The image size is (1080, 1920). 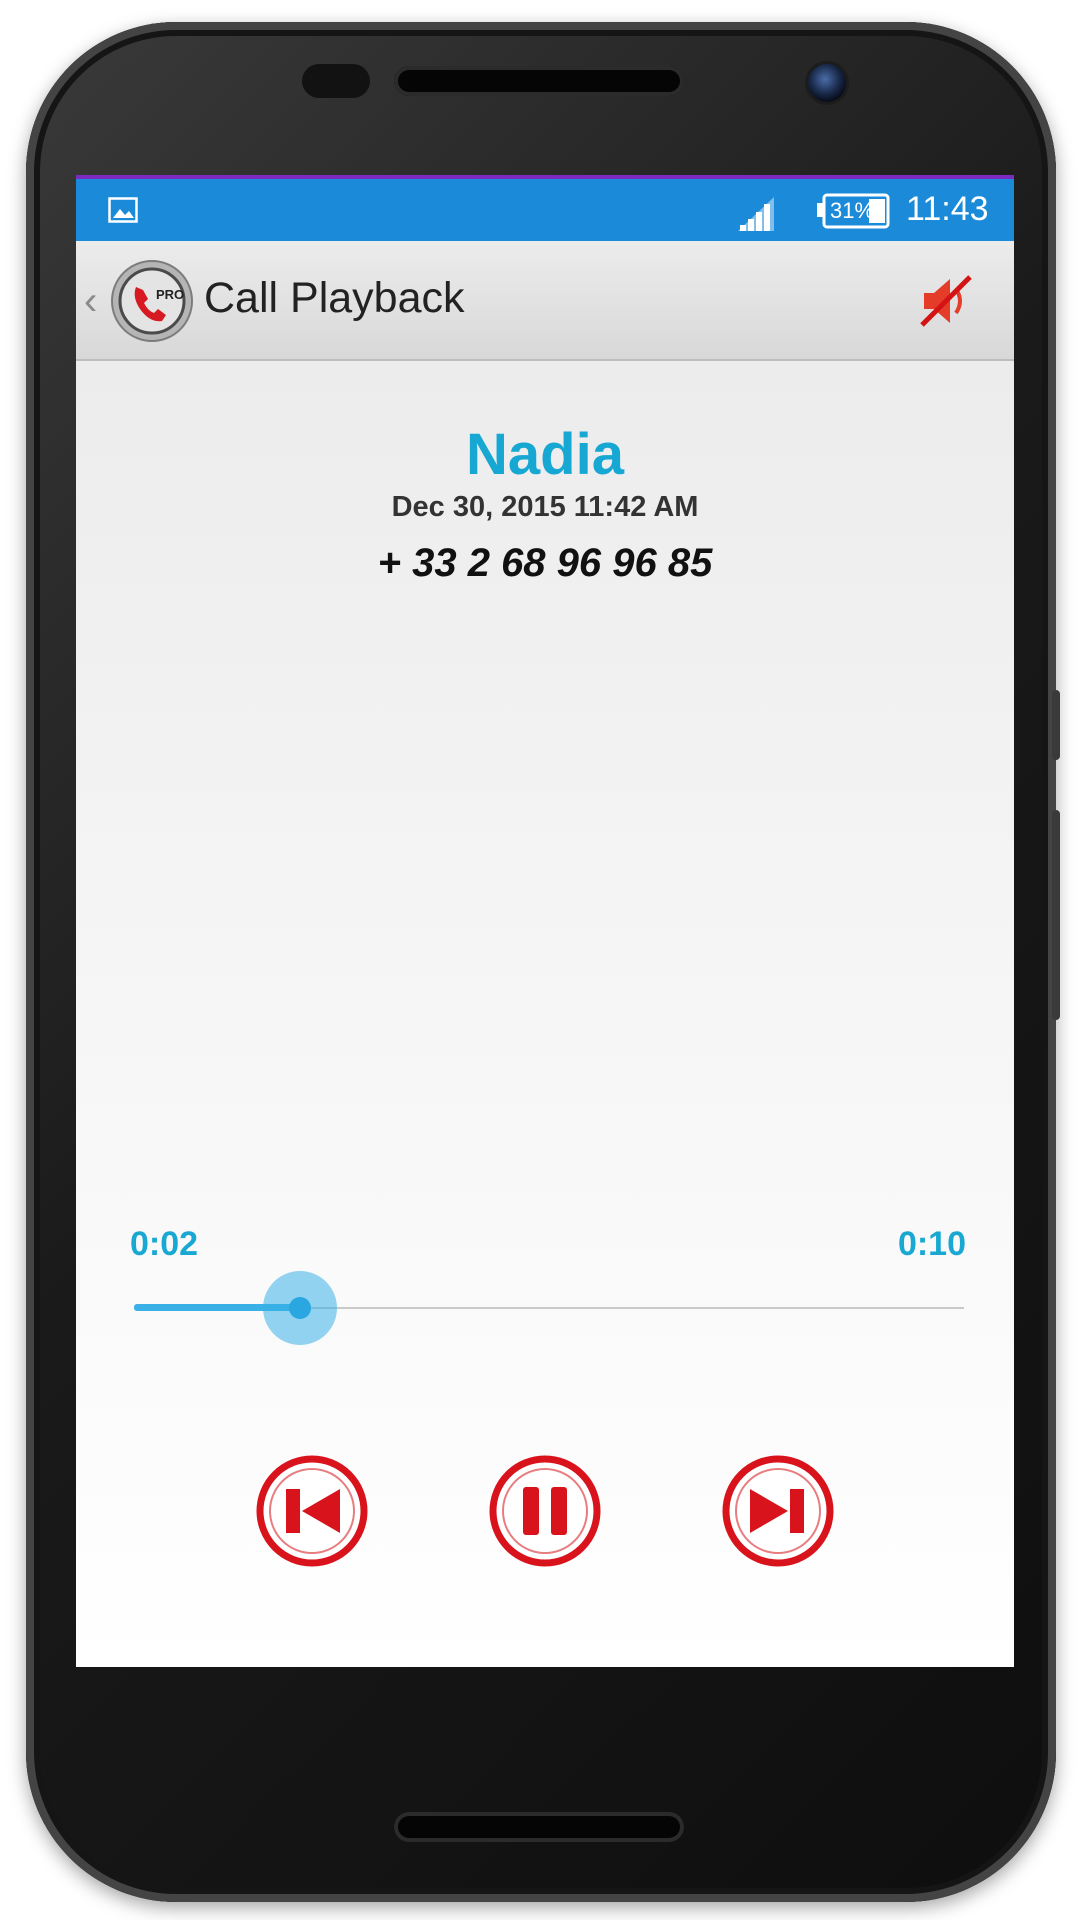 I want to click on seek-bar, so click(x=549, y=1308).